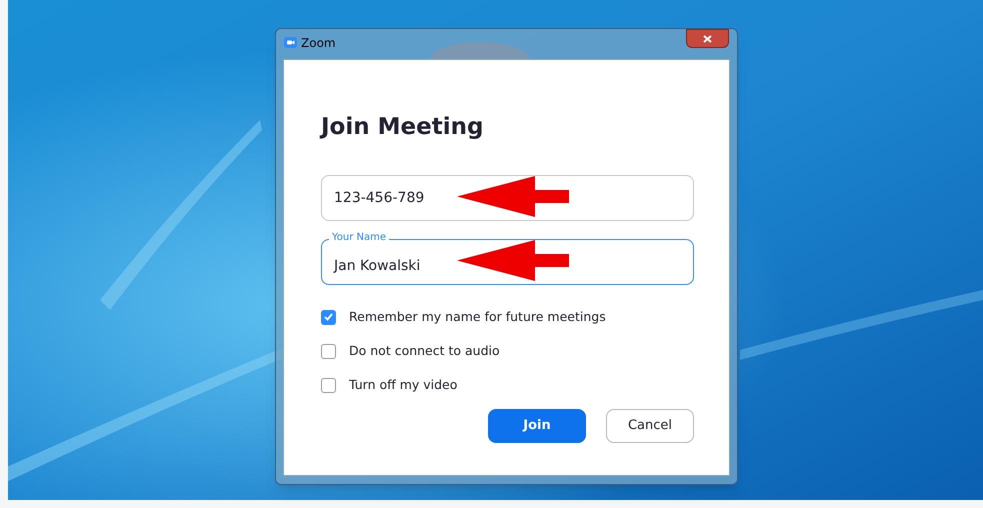  I want to click on join-button: Join, so click(537, 426).